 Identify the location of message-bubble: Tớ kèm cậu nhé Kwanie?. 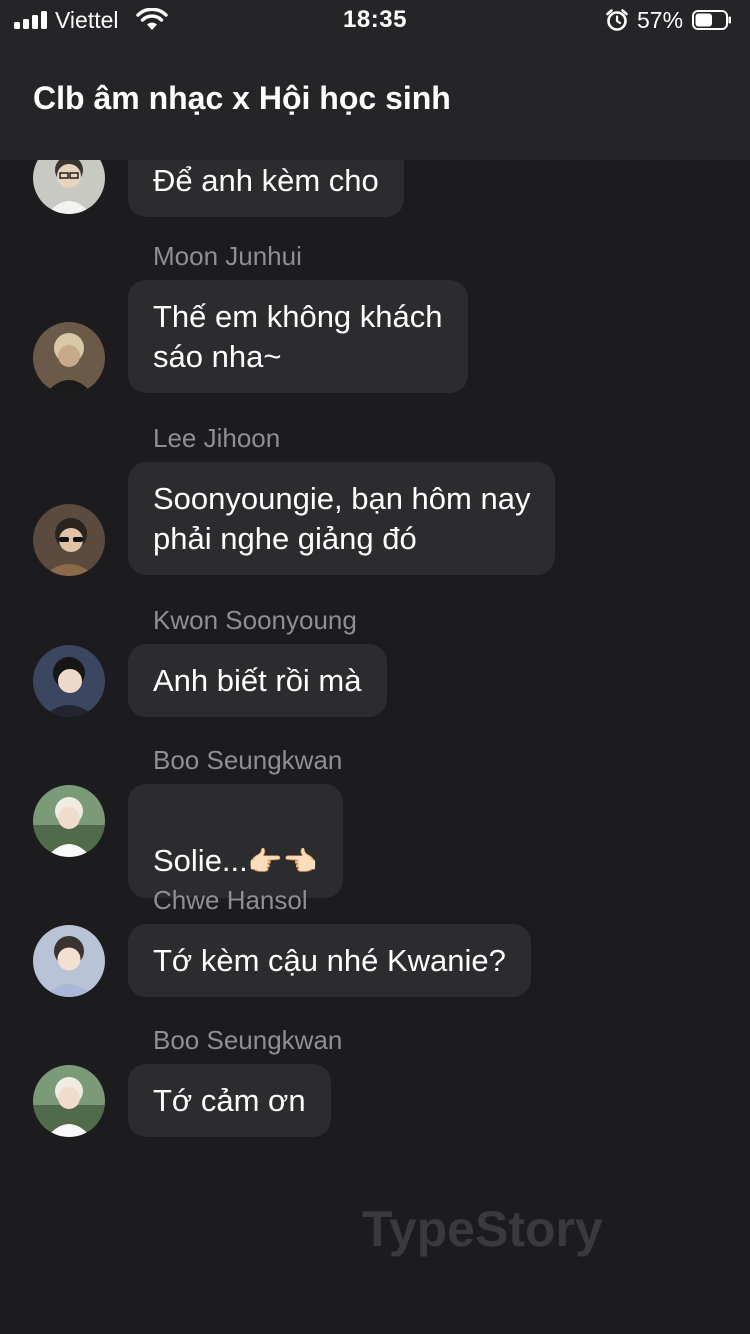
(329, 960).